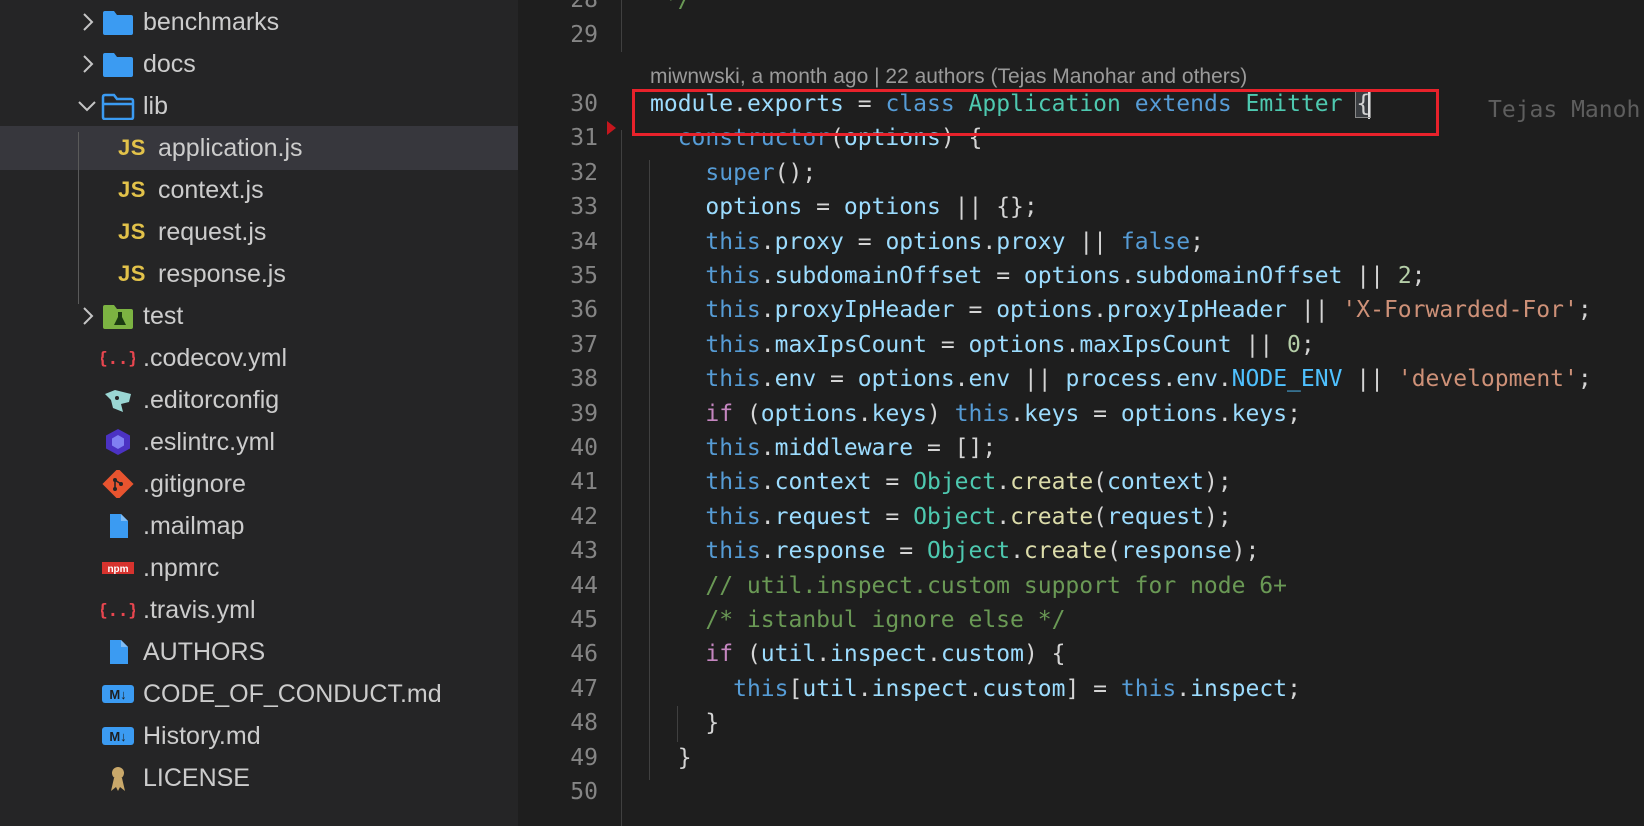 The width and height of the screenshot is (1644, 826). What do you see at coordinates (747, 654) in the screenshot?
I see `code-token: (` at bounding box center [747, 654].